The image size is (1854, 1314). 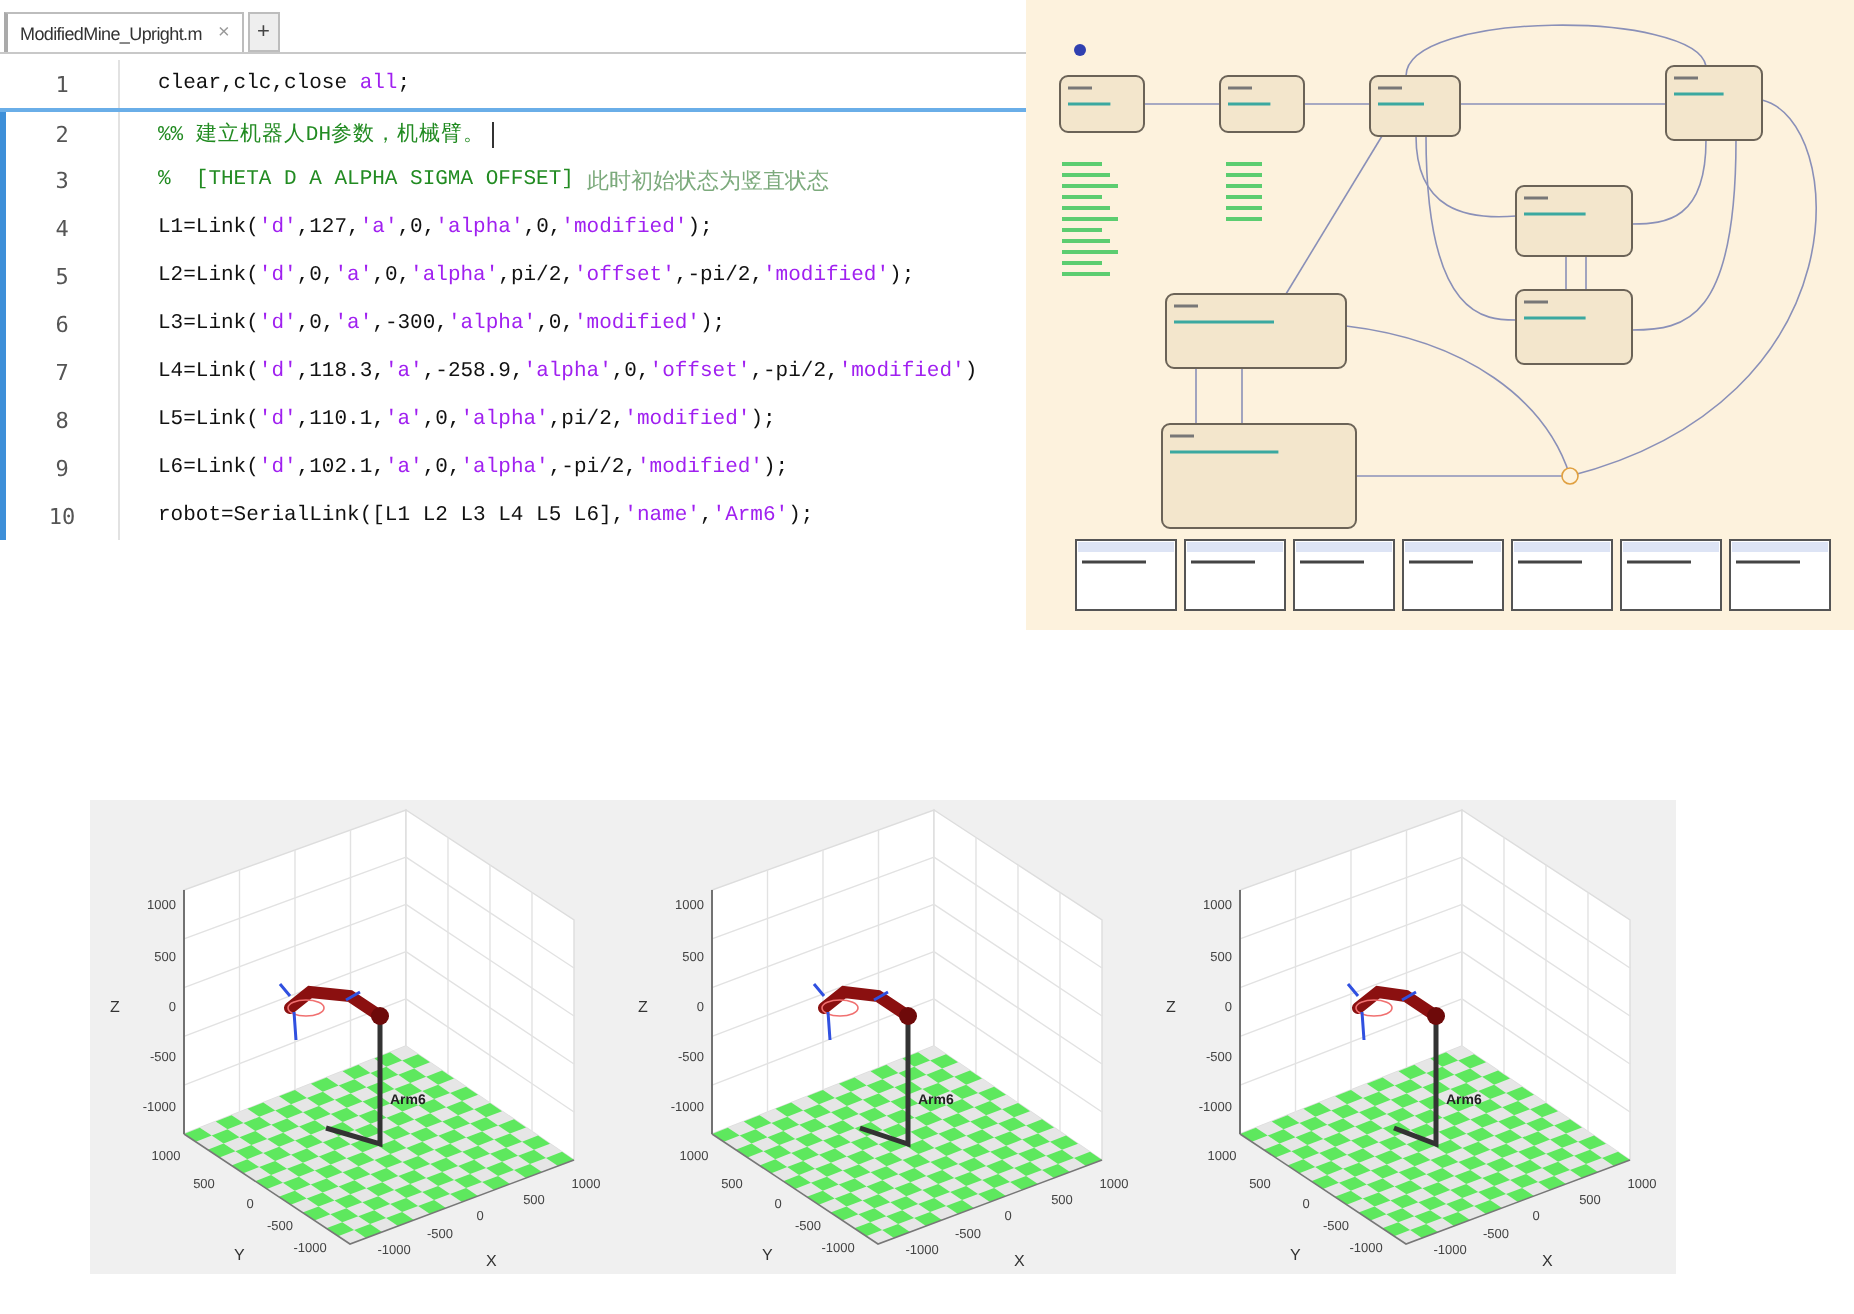 I want to click on line-number: 9, so click(x=63, y=468).